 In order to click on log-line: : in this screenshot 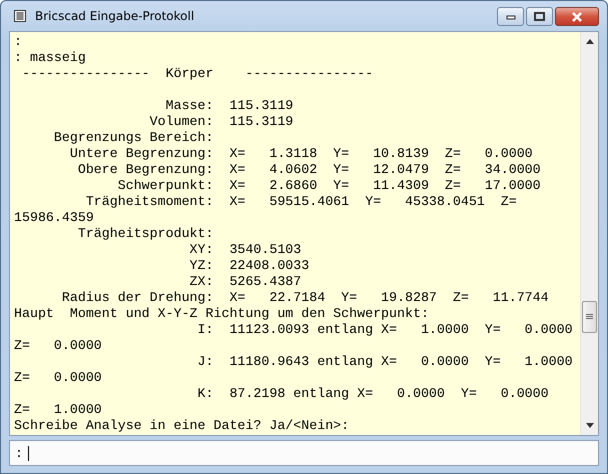, I will do `click(18, 42)`.